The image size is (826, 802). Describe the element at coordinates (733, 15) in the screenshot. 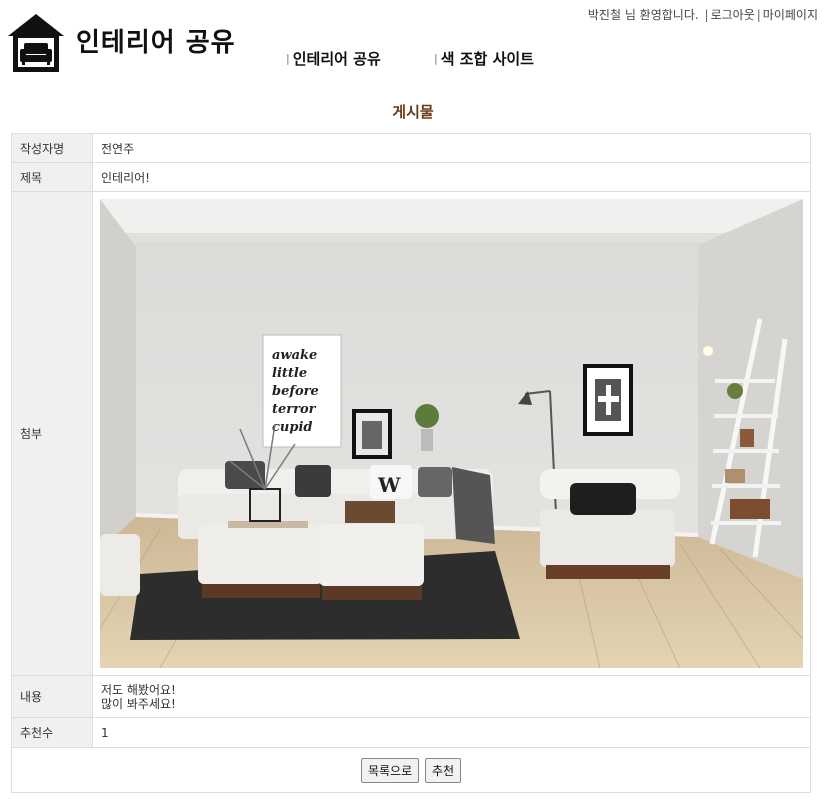

I see `logout-link: 로그아웃` at that location.